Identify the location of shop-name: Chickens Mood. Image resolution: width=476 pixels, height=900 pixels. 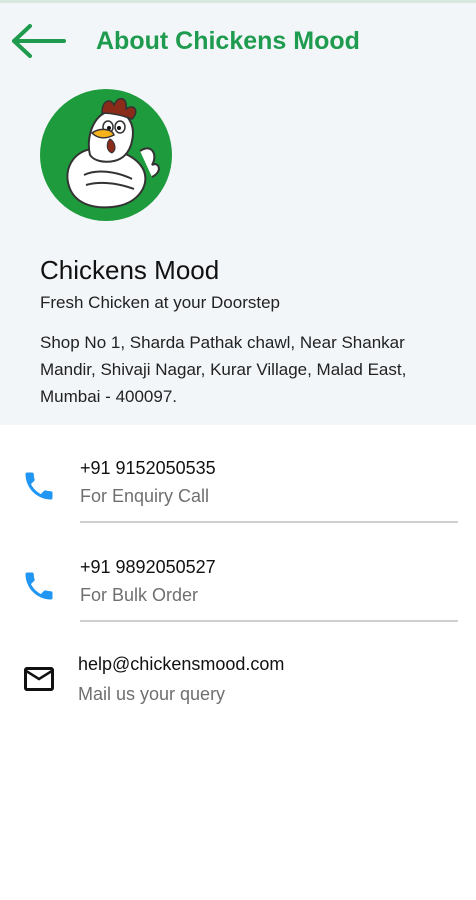
(130, 270).